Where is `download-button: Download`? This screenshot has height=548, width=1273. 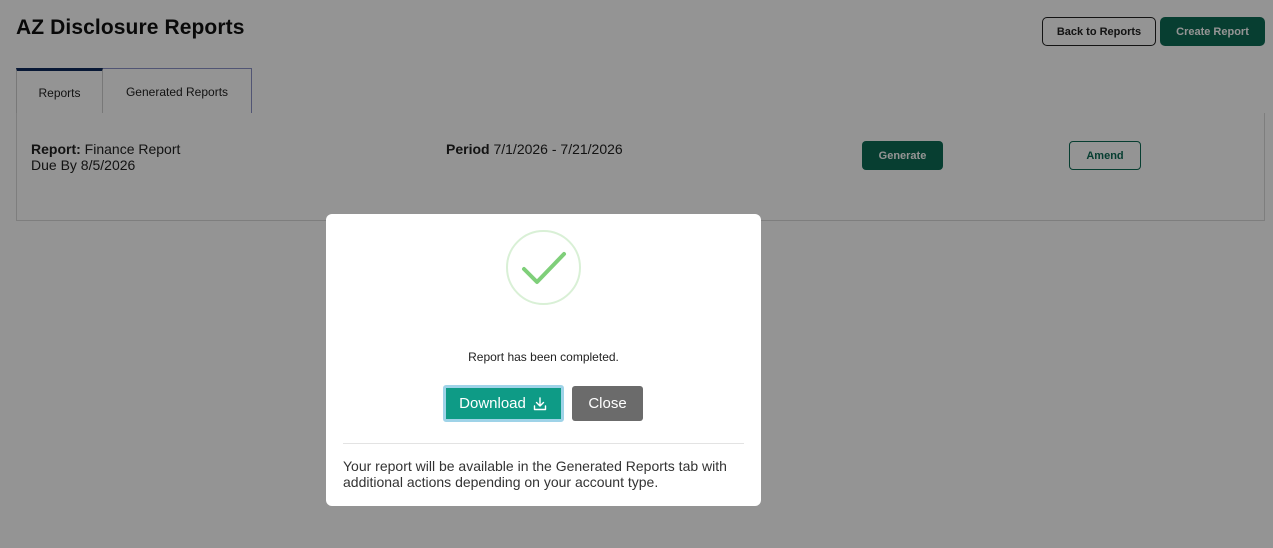 download-button: Download is located at coordinates (503, 403).